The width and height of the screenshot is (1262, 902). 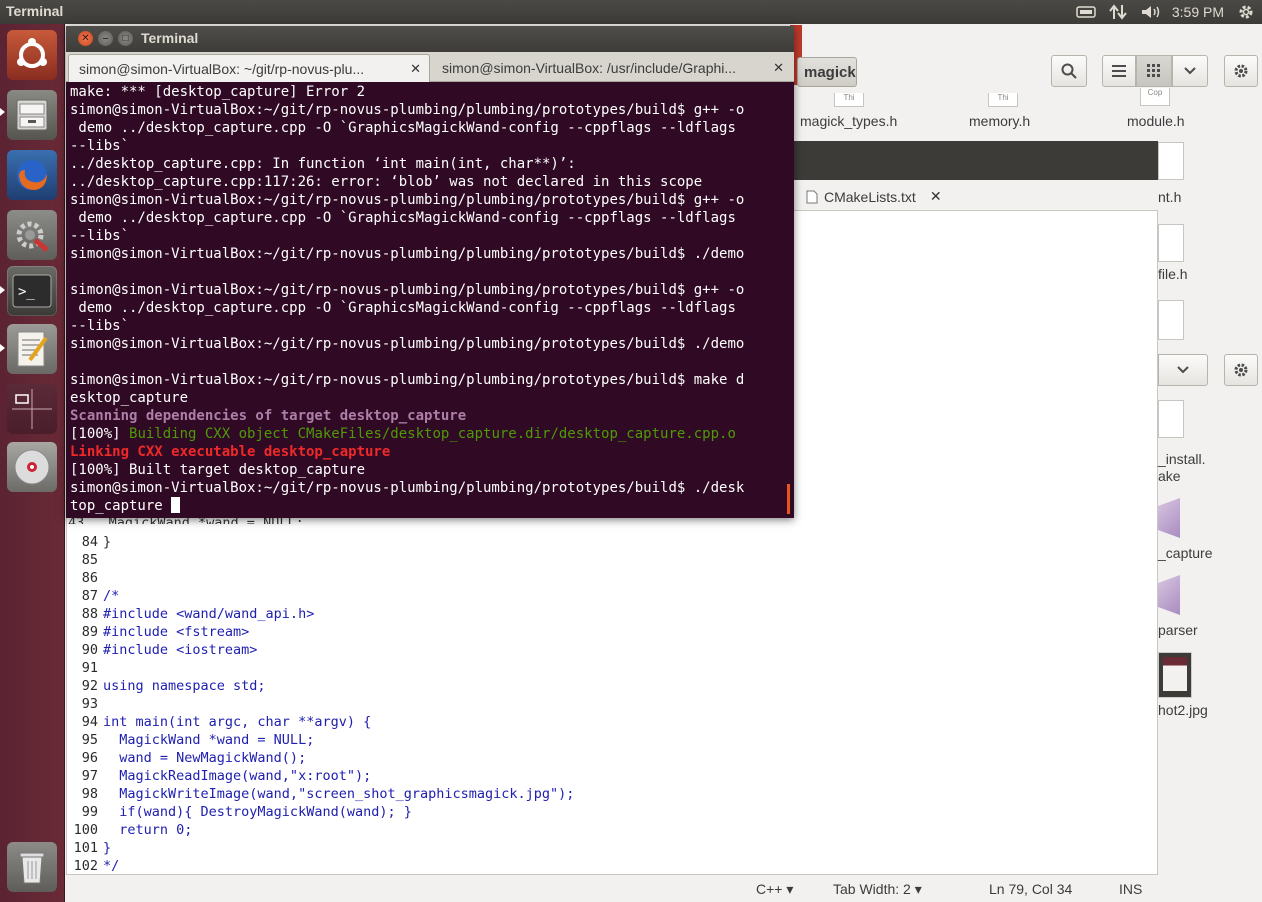 I want to click on document-icon, so click(x=812, y=196).